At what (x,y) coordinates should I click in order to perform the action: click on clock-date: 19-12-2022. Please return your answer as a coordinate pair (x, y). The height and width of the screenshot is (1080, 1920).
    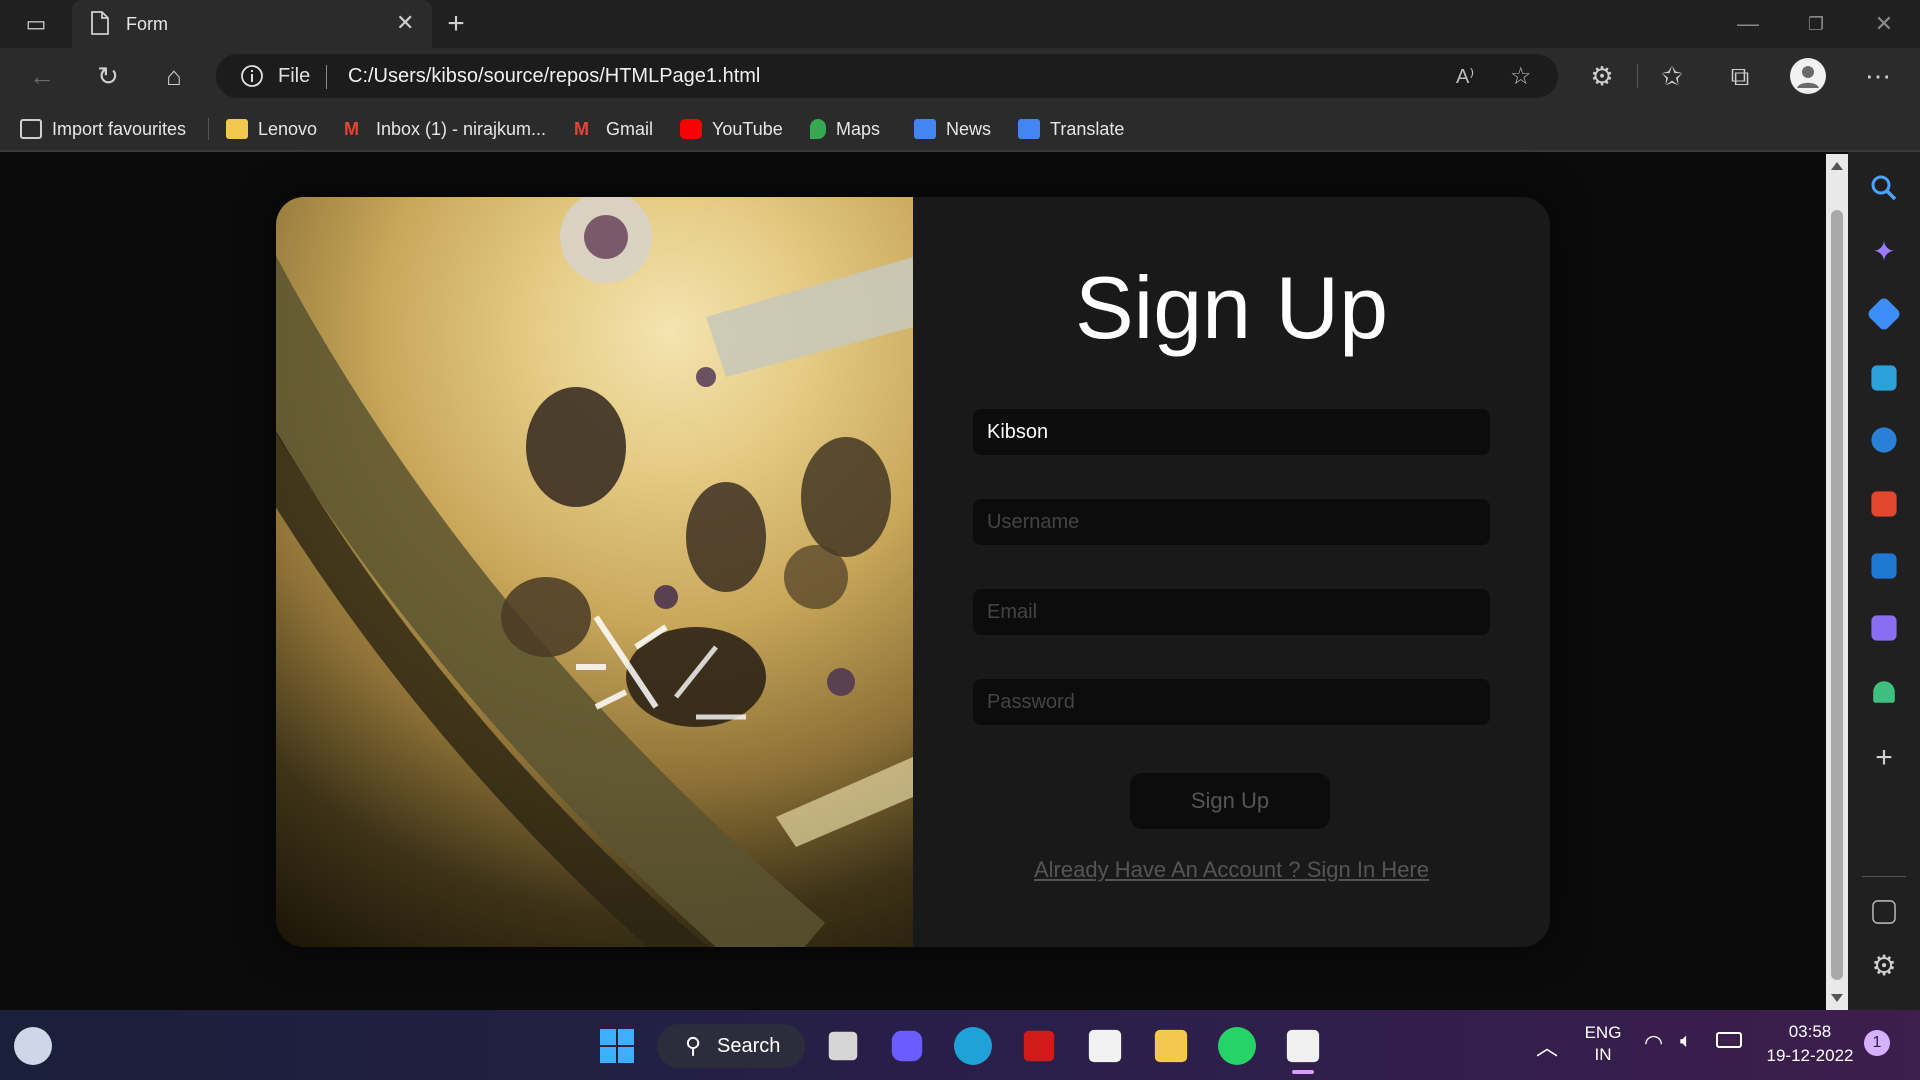
    Looking at the image, I should click on (1810, 1055).